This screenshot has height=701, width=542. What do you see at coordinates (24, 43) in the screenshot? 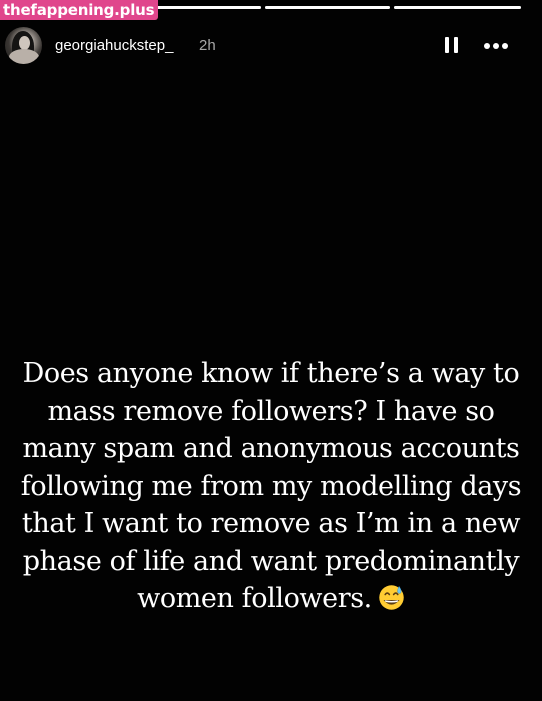
I see `avatar-face` at bounding box center [24, 43].